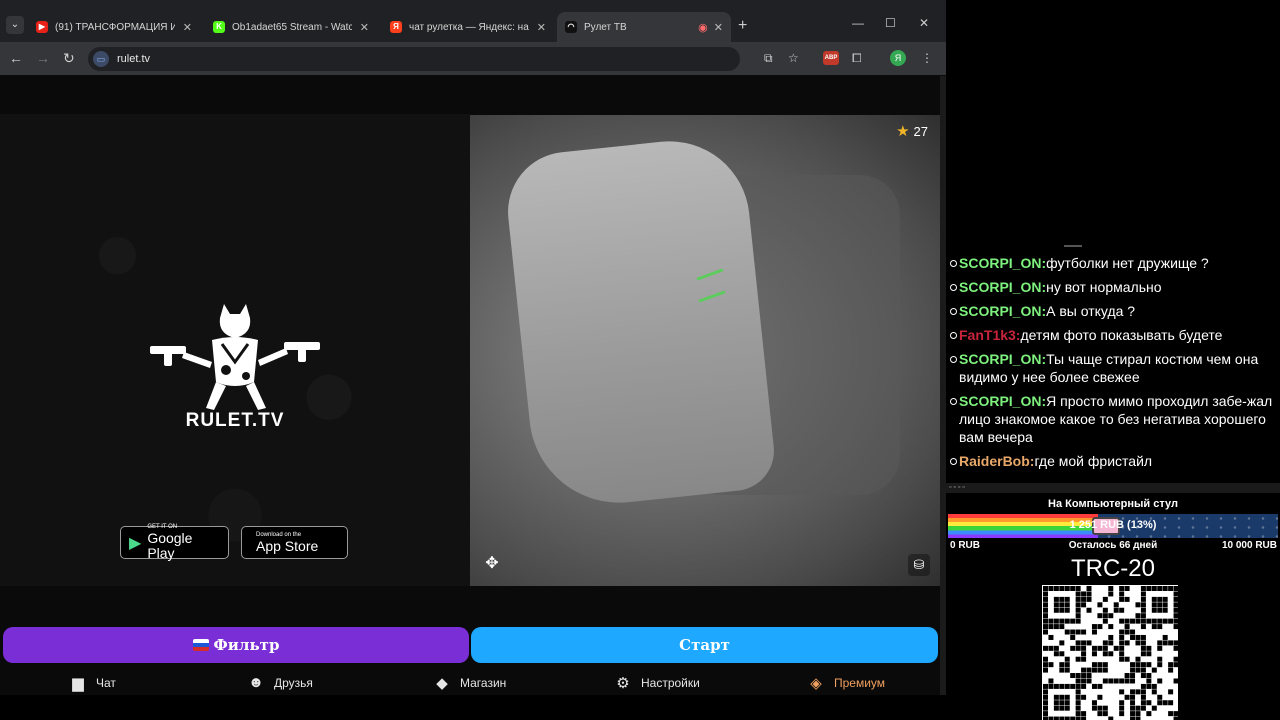  Describe the element at coordinates (473, 6) in the screenshot. I see `window-top-strip` at that location.